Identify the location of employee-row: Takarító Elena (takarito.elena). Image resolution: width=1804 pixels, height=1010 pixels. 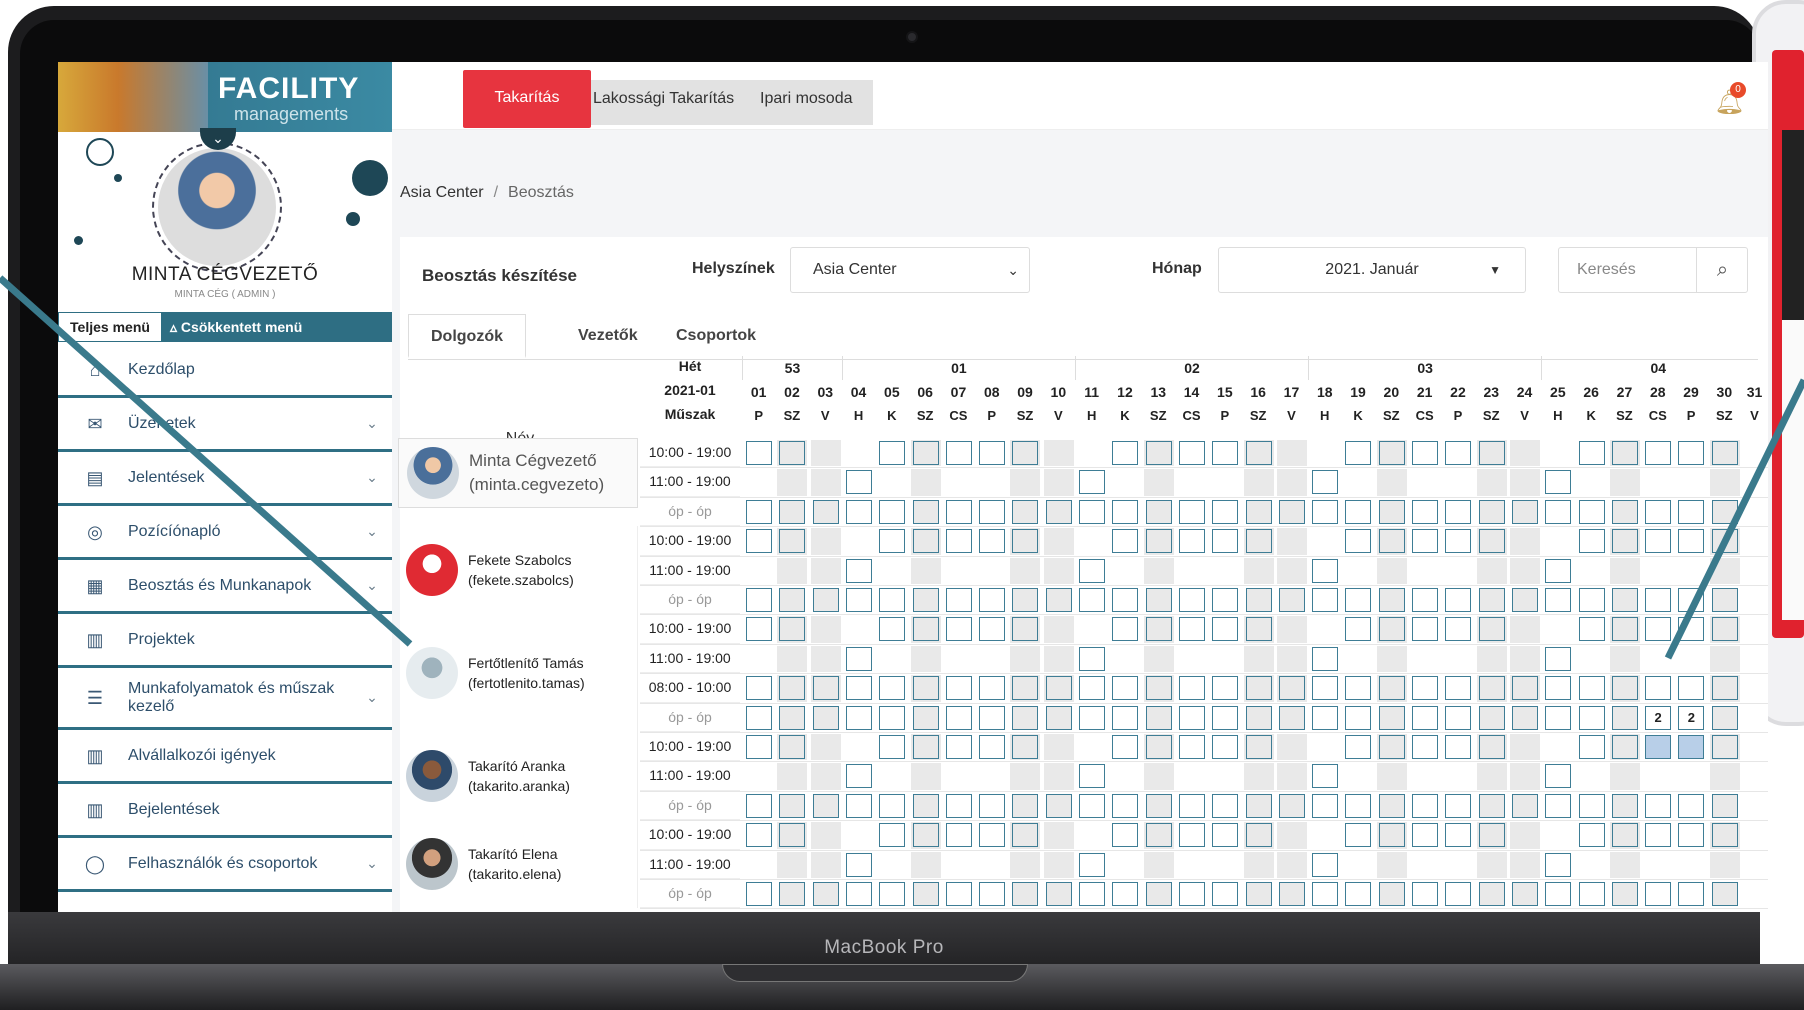
(518, 864).